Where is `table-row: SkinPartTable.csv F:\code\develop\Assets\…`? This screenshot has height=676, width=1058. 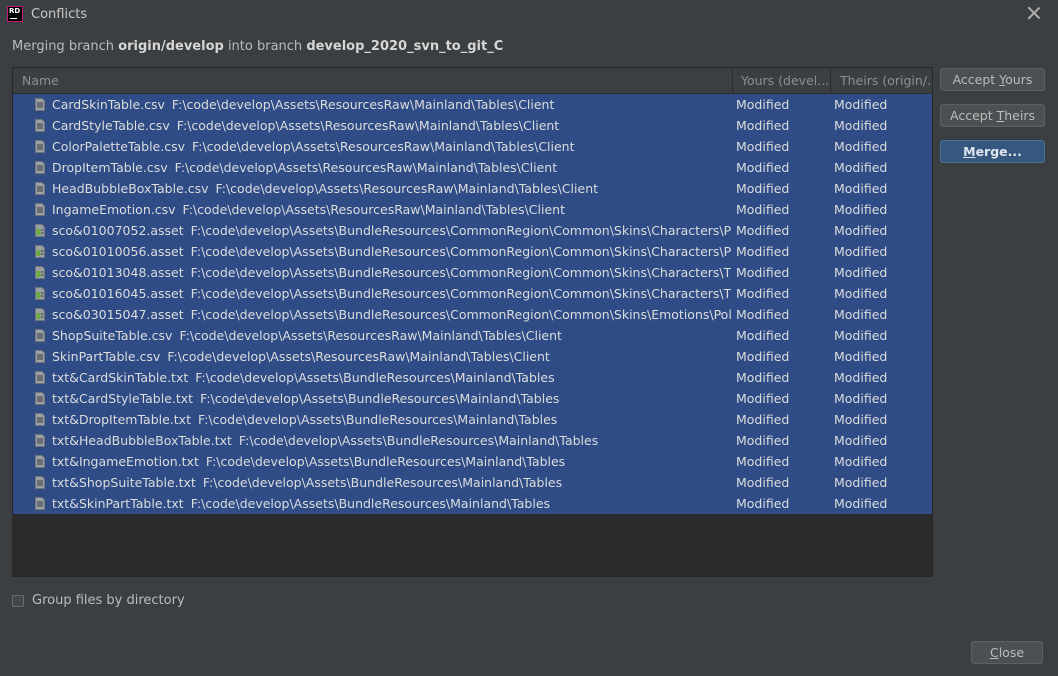 table-row: SkinPartTable.csv F:\code\develop\Assets\… is located at coordinates (472, 356).